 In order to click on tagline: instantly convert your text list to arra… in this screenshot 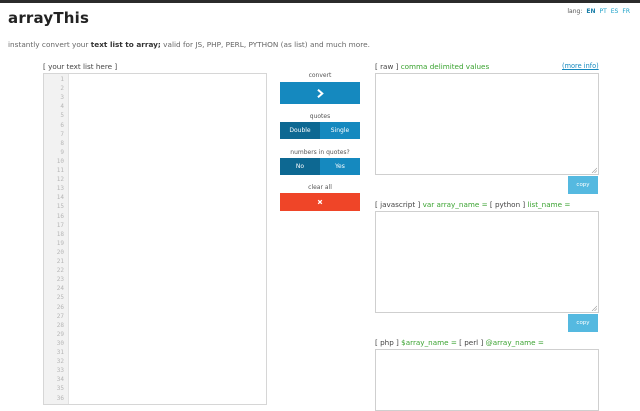, I will do `click(189, 44)`.